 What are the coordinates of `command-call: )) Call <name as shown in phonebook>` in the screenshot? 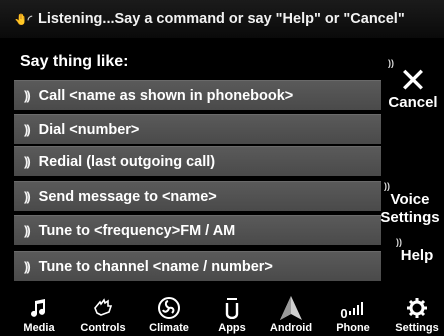 It's located at (197, 95).